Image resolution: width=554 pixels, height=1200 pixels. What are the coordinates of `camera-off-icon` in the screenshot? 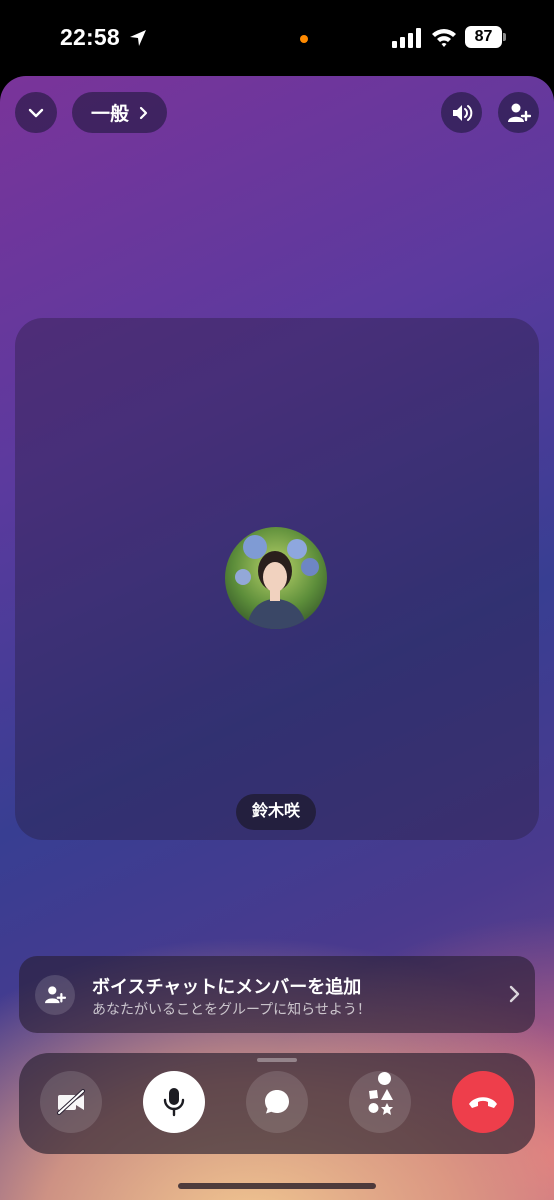 It's located at (71, 1102).